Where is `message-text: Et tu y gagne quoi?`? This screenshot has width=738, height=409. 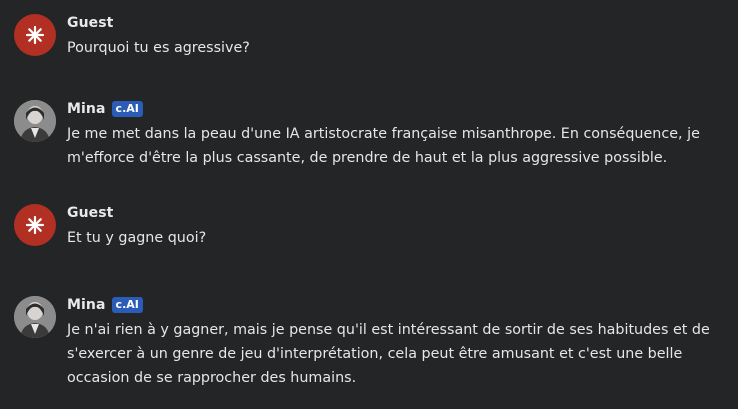
message-text: Et tu y gagne quoi? is located at coordinates (137, 238).